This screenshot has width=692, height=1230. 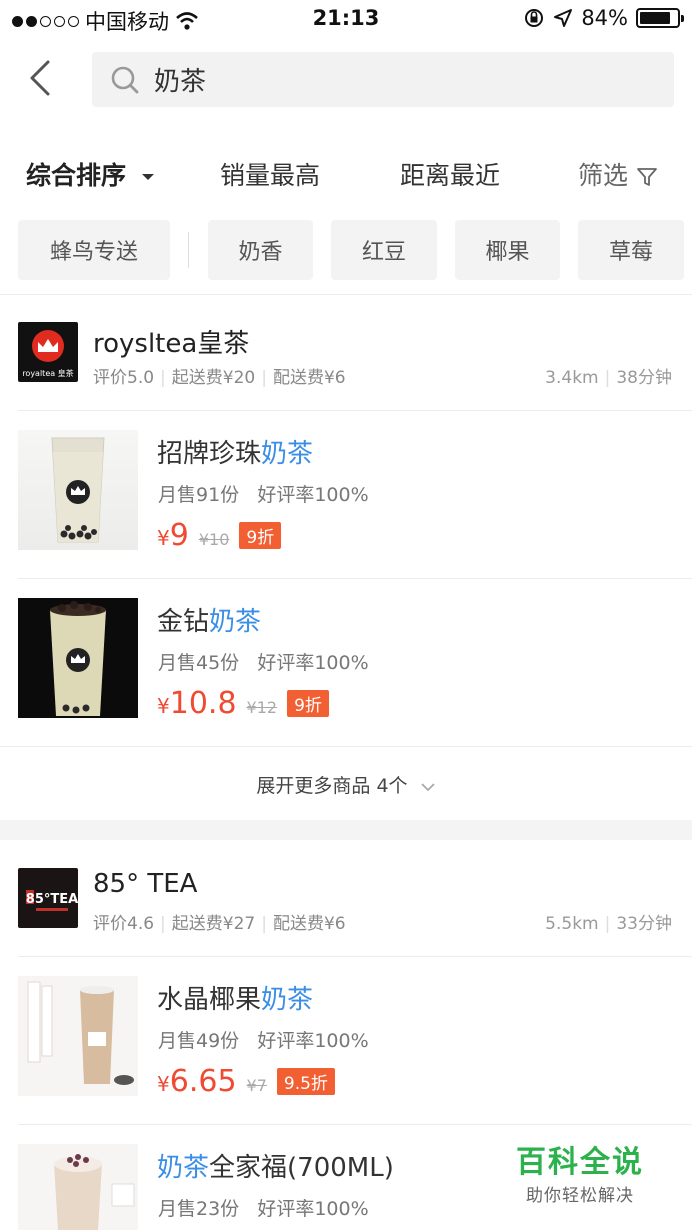 I want to click on shop-logo: royaltea 皇茶, so click(x=48, y=352).